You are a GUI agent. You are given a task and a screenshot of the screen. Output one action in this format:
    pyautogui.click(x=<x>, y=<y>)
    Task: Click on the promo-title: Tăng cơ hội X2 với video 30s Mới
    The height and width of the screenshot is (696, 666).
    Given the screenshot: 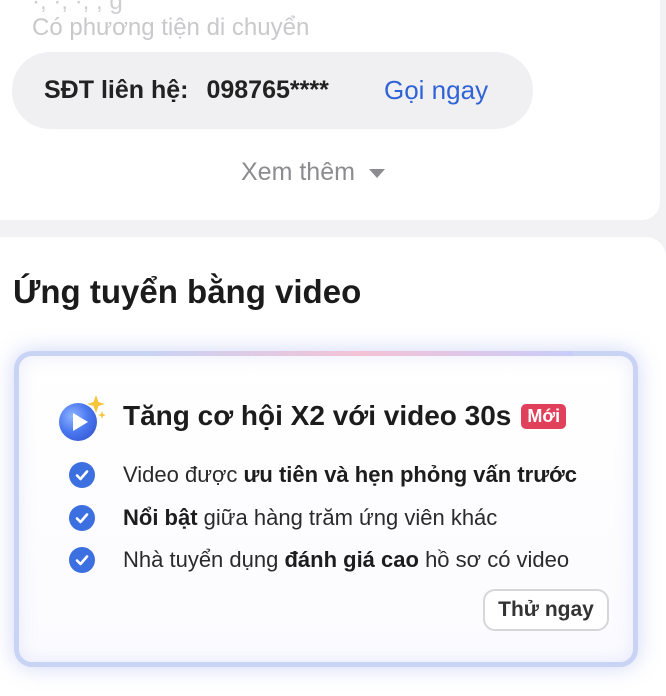 What is the action you would take?
    pyautogui.click(x=345, y=416)
    